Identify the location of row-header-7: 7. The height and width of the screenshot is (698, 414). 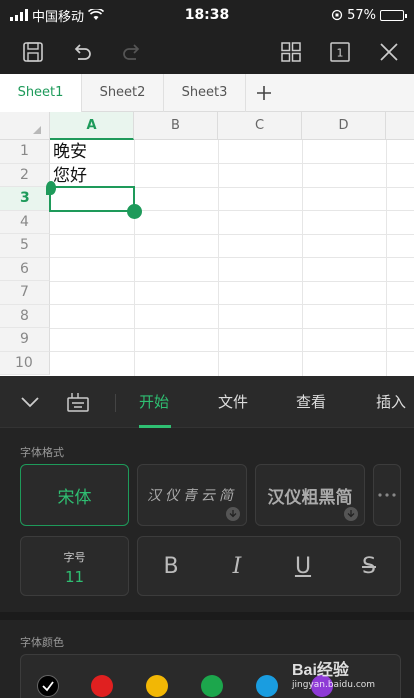
(25, 293).